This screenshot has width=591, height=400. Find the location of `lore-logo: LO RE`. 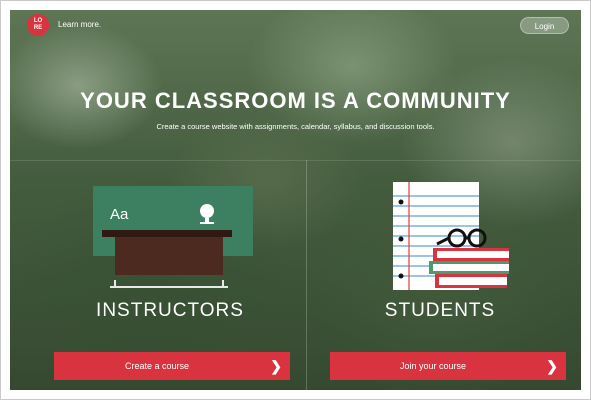

lore-logo: LO RE is located at coordinates (38, 25).